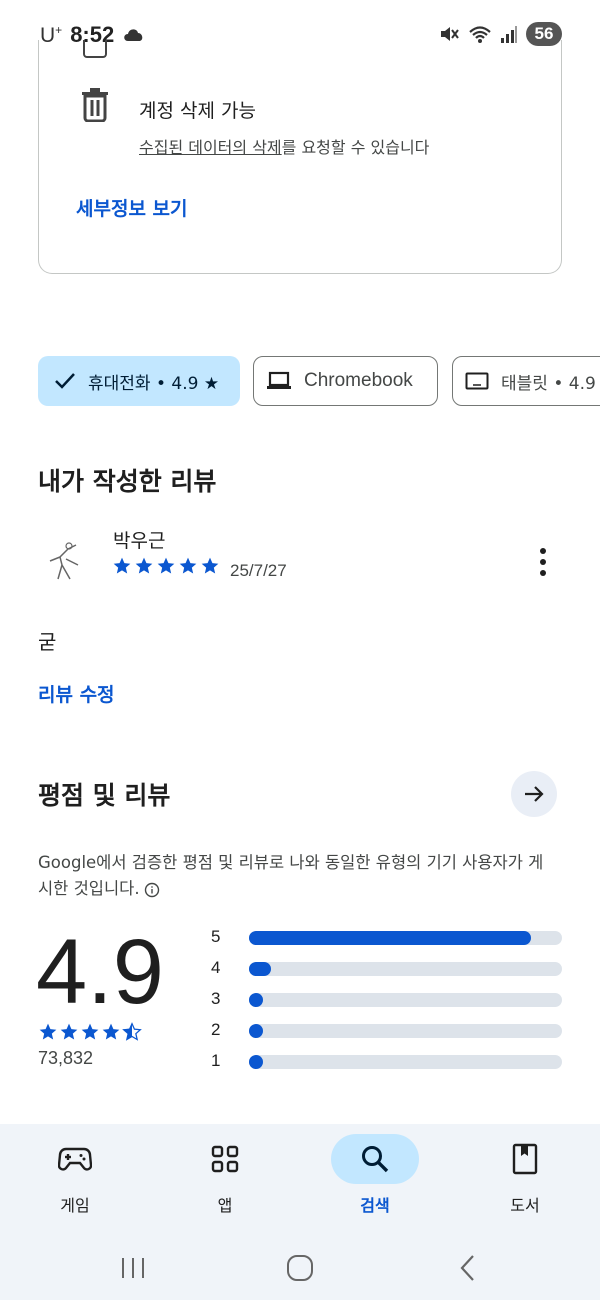  Describe the element at coordinates (210, 147) in the screenshot. I see `delete-data-link: 수집된 데이터의 삭제` at that location.